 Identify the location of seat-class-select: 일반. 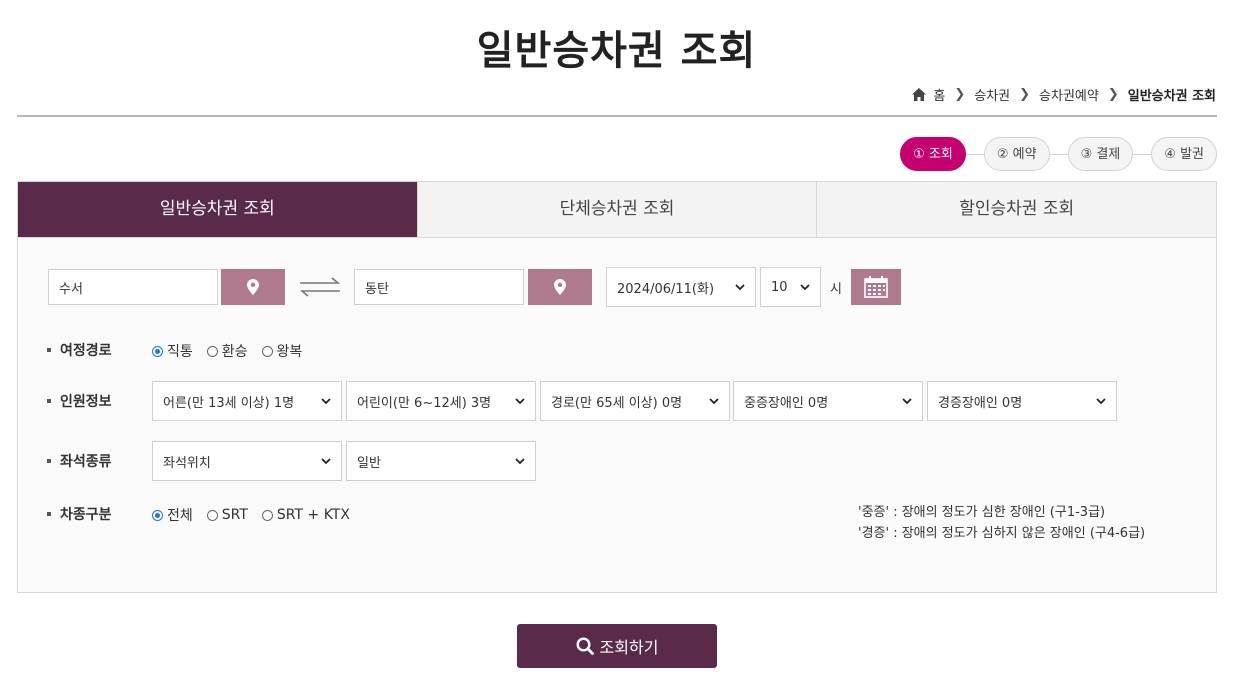
(441, 461).